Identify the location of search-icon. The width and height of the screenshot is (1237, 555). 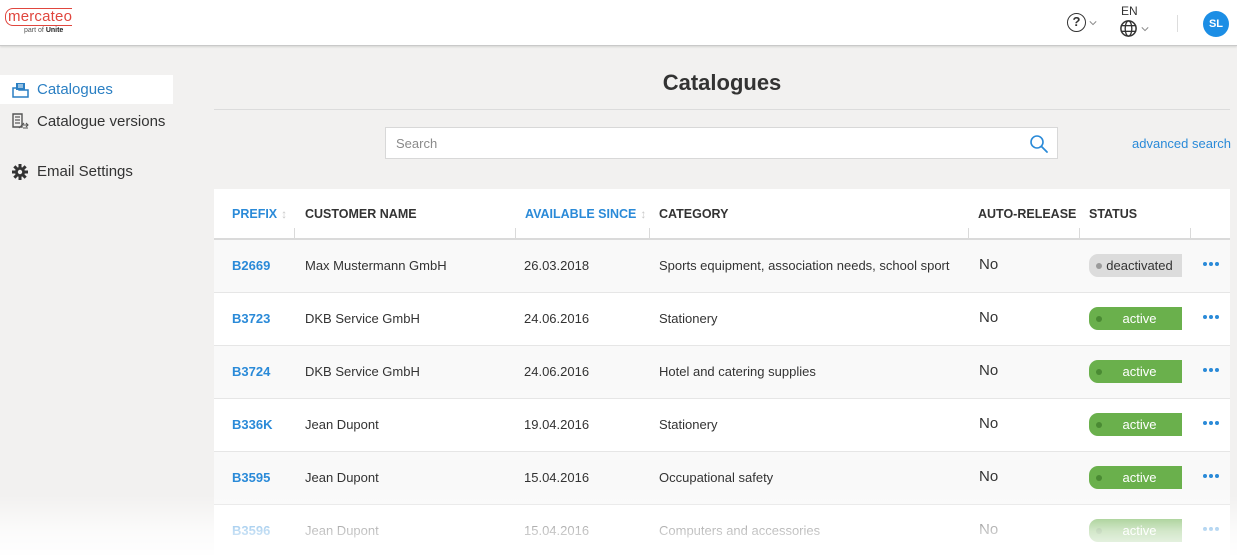
(1039, 144).